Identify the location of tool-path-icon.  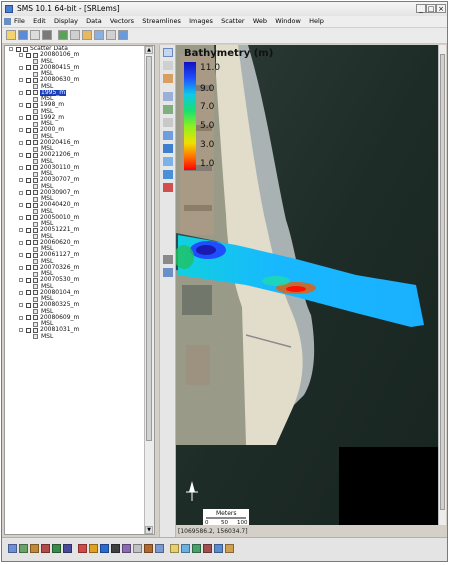
(126, 548).